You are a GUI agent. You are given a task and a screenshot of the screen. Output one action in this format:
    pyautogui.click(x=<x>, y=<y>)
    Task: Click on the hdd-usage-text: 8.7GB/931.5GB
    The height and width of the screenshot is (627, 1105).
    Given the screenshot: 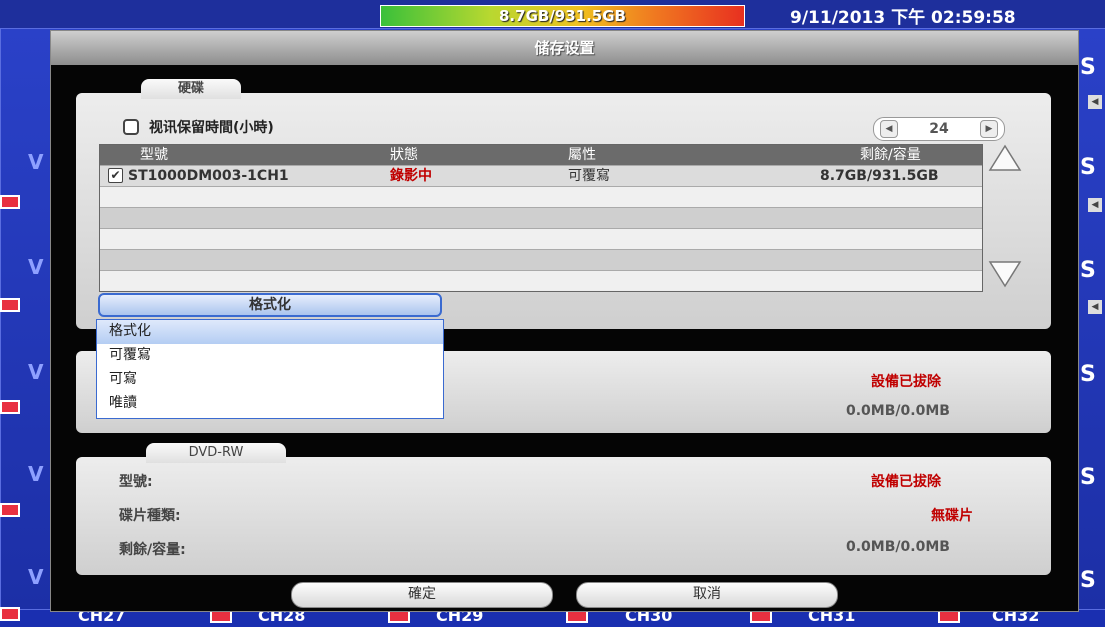 What is the action you would take?
    pyautogui.click(x=562, y=16)
    